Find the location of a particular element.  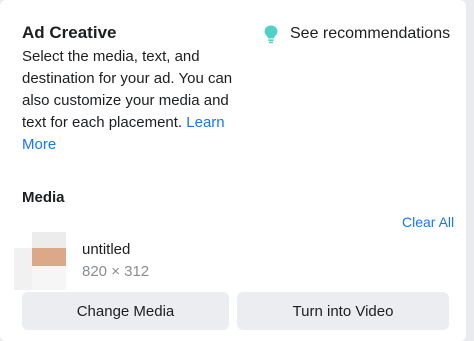

media-thumbnail is located at coordinates (40, 261).